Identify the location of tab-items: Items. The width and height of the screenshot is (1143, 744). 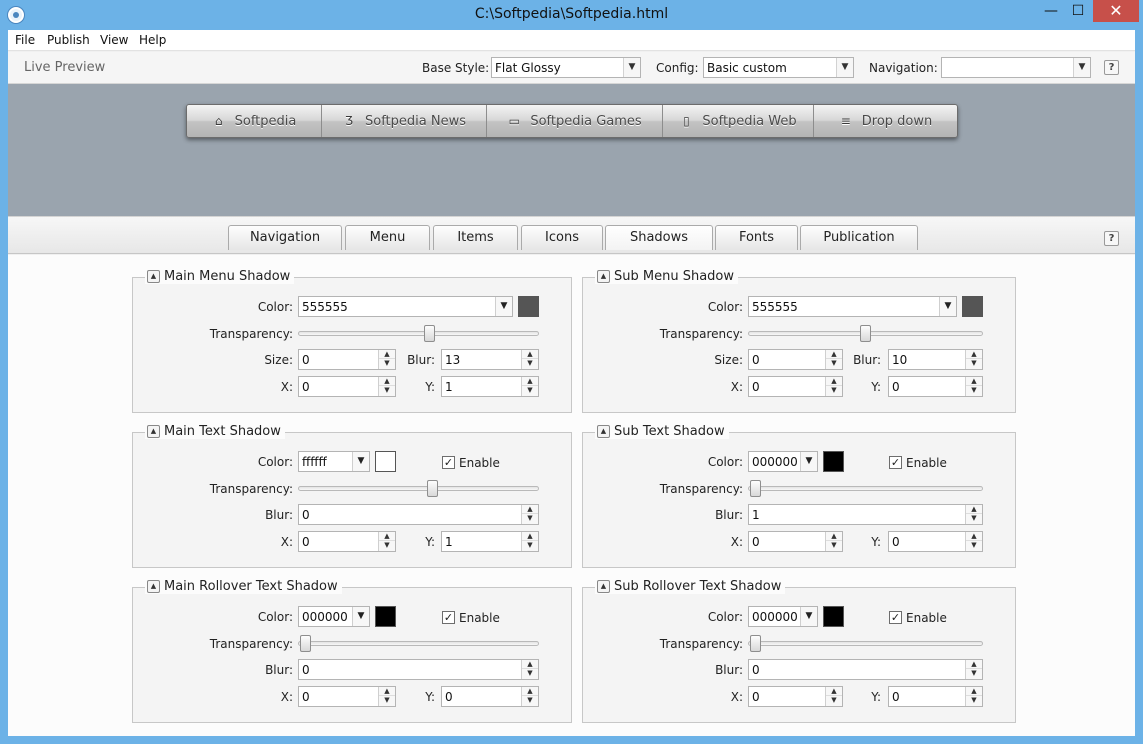
(475, 237).